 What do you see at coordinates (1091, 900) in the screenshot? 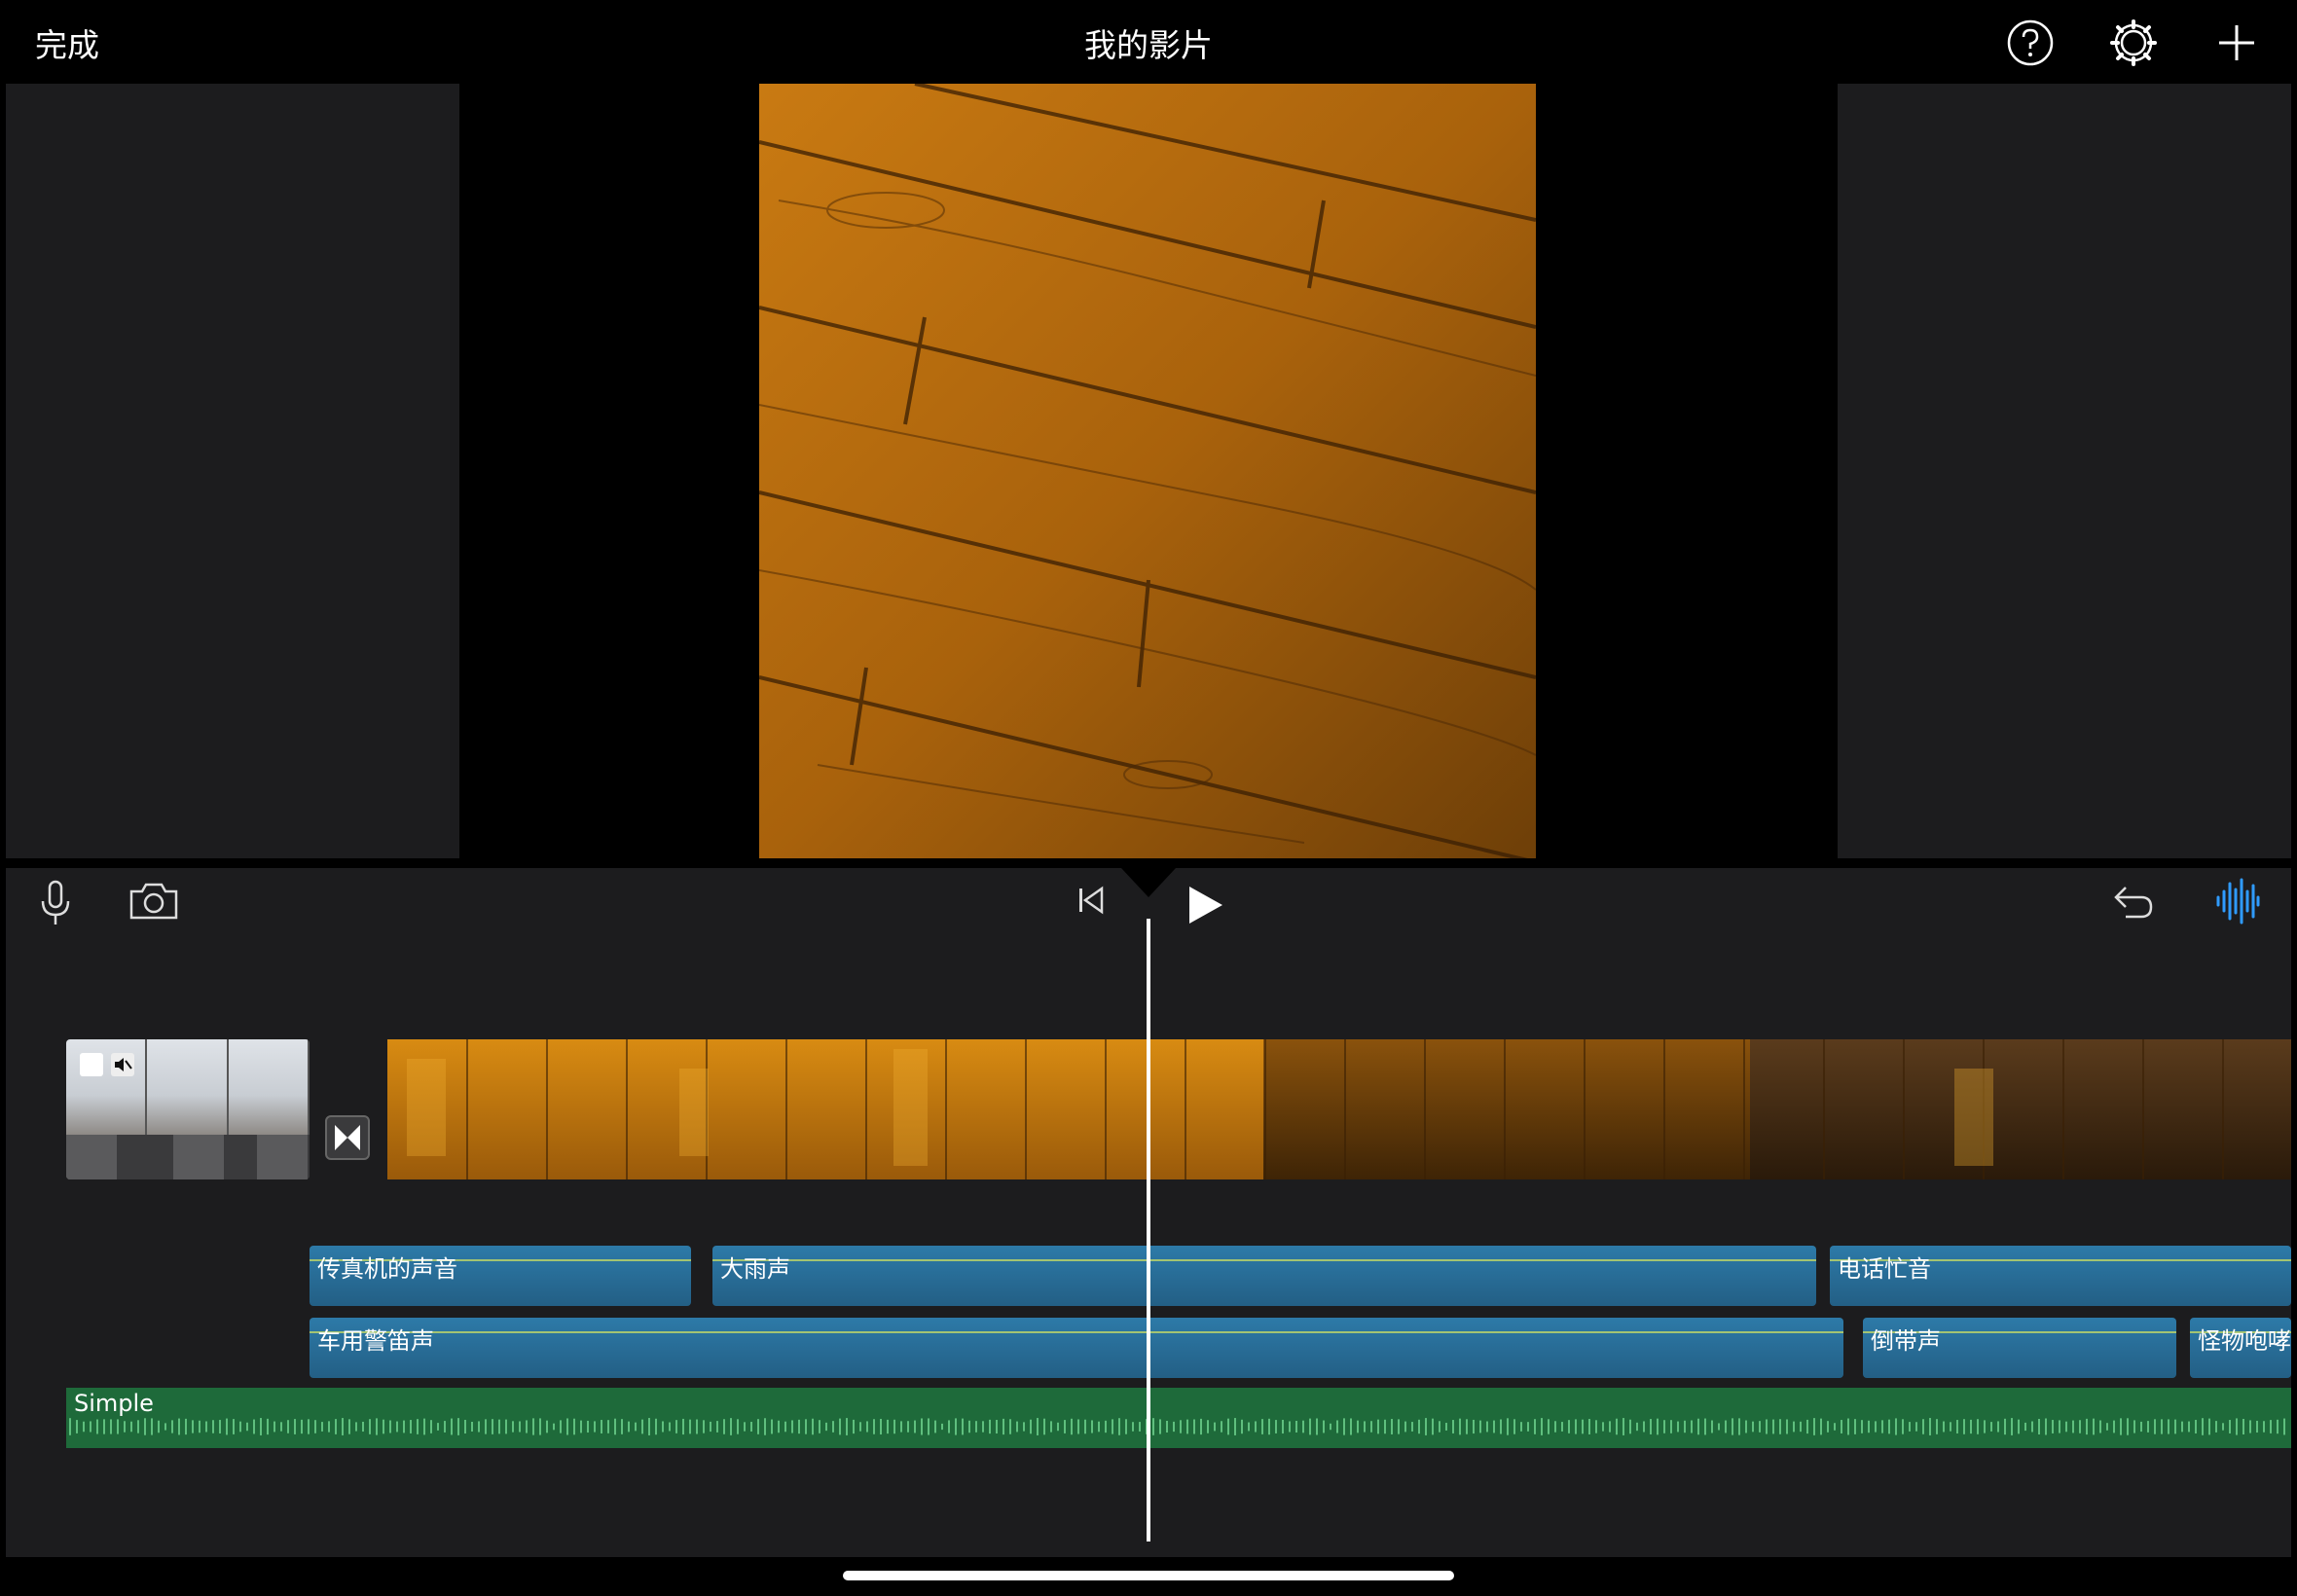
I see `skip-to-start-icon` at bounding box center [1091, 900].